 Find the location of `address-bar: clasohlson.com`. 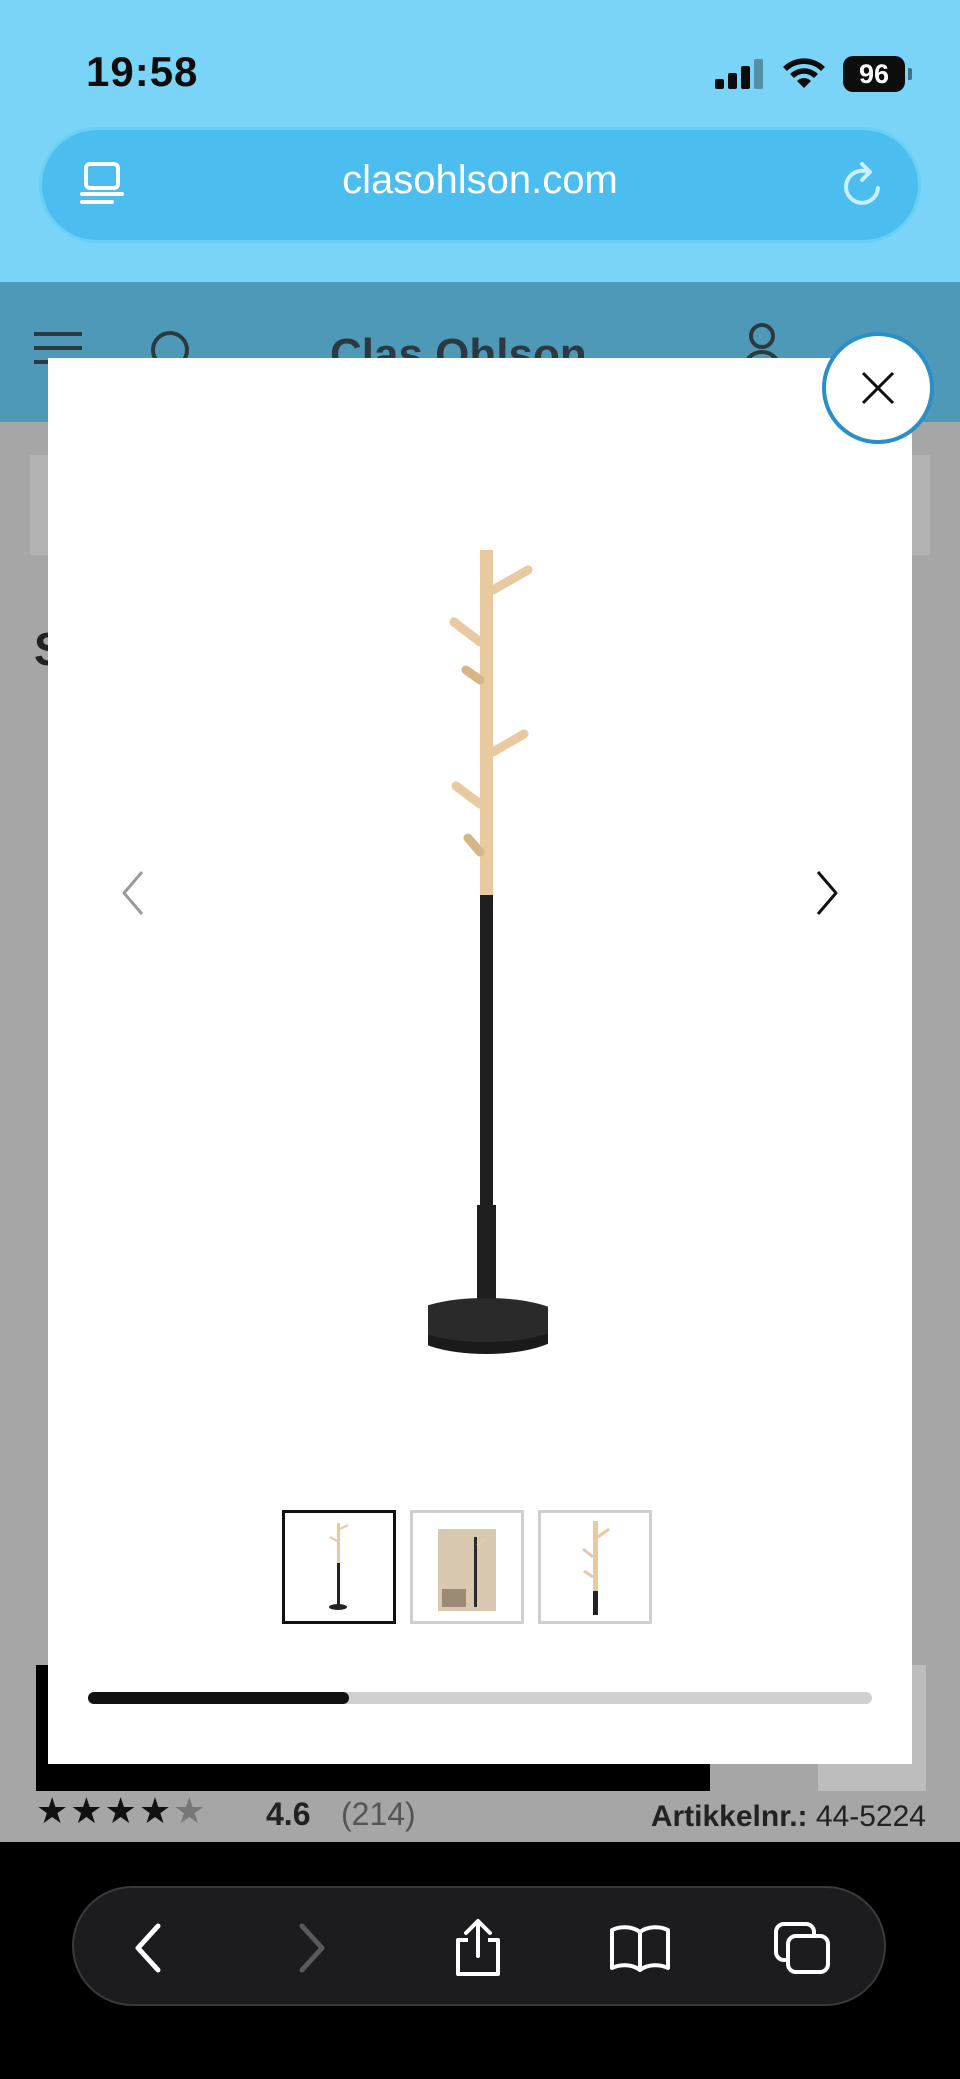

address-bar: clasohlson.com is located at coordinates (480, 185).